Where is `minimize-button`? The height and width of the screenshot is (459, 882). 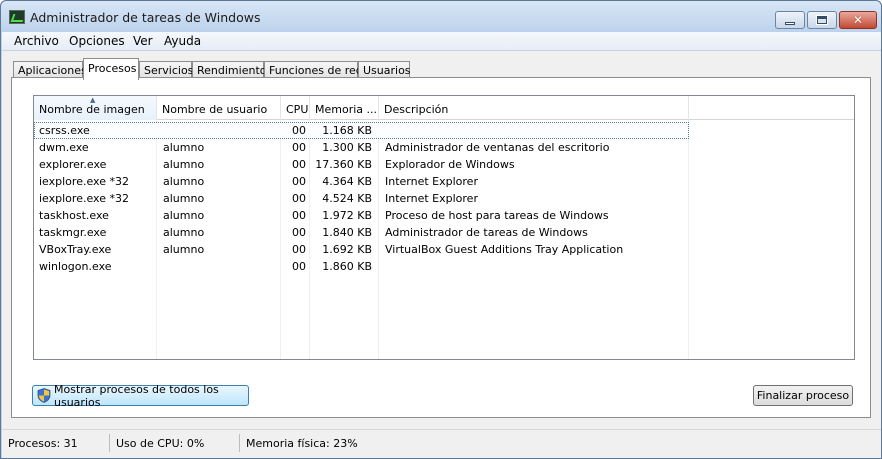 minimize-button is located at coordinates (790, 20).